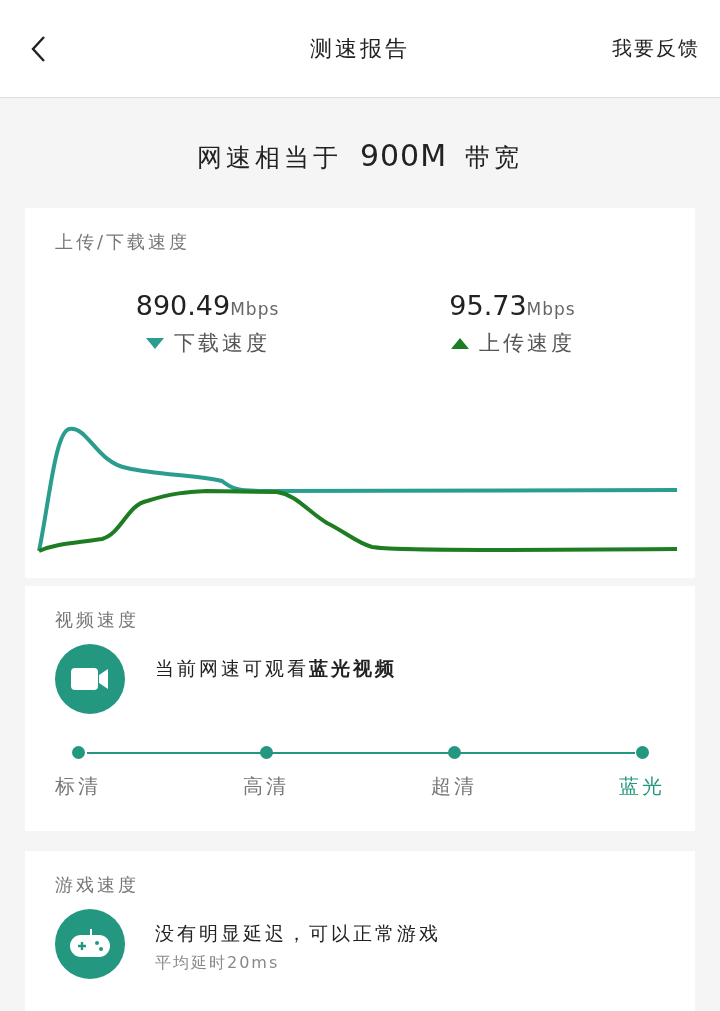  What do you see at coordinates (642, 786) in the screenshot?
I see `quality-level: 蓝光` at bounding box center [642, 786].